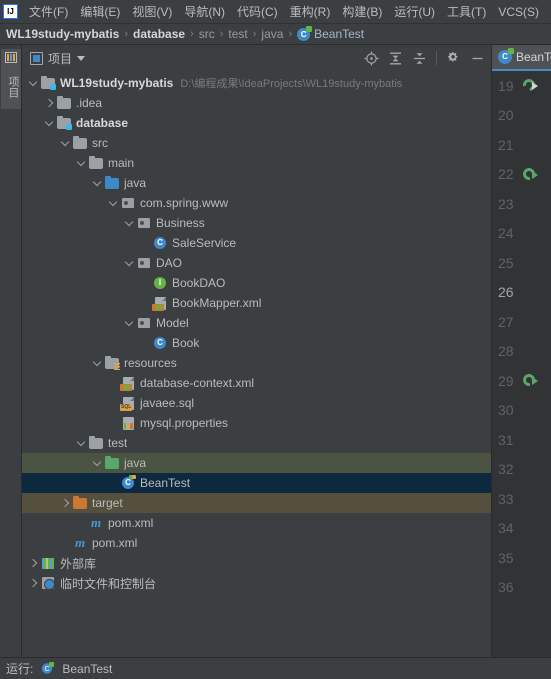 Image resolution: width=551 pixels, height=679 pixels. What do you see at coordinates (172, 323) in the screenshot?
I see `tree-node-label: Model` at bounding box center [172, 323].